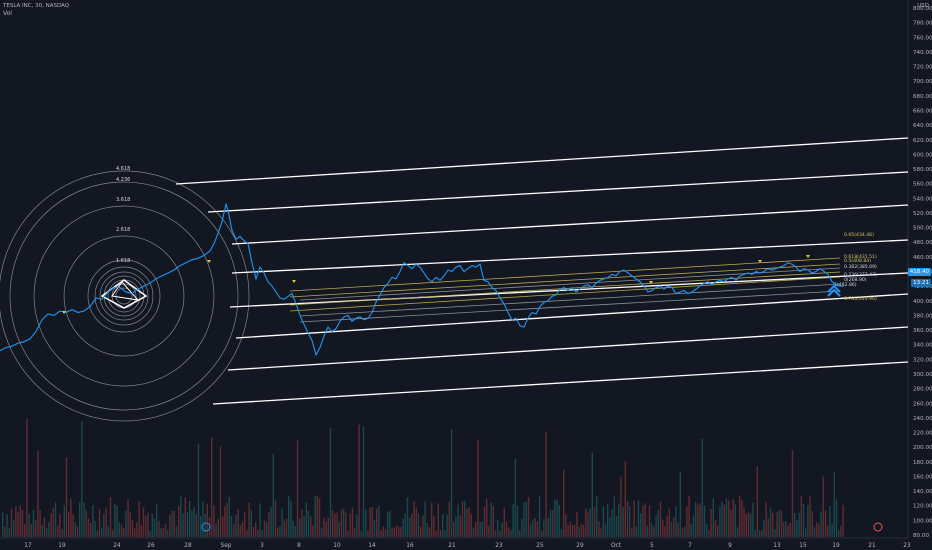  I want to click on y-tick-label: 220.00, so click(922, 434).